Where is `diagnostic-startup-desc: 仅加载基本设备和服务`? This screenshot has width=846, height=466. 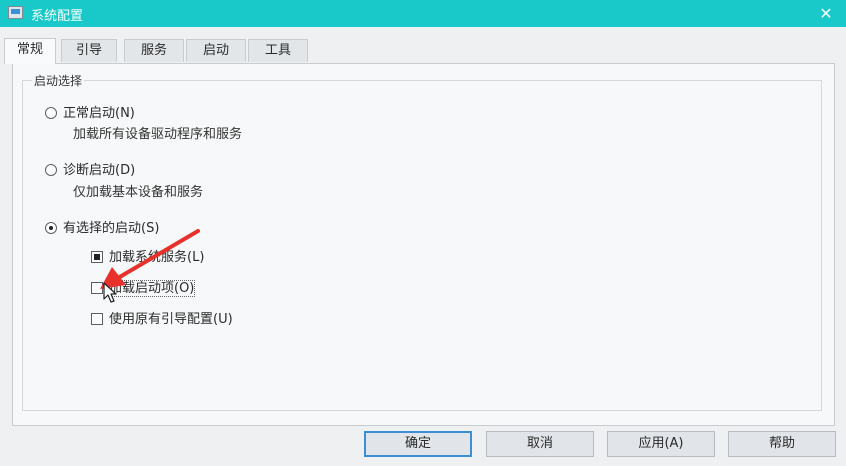
diagnostic-startup-desc: 仅加载基本设备和服务 is located at coordinates (138, 192).